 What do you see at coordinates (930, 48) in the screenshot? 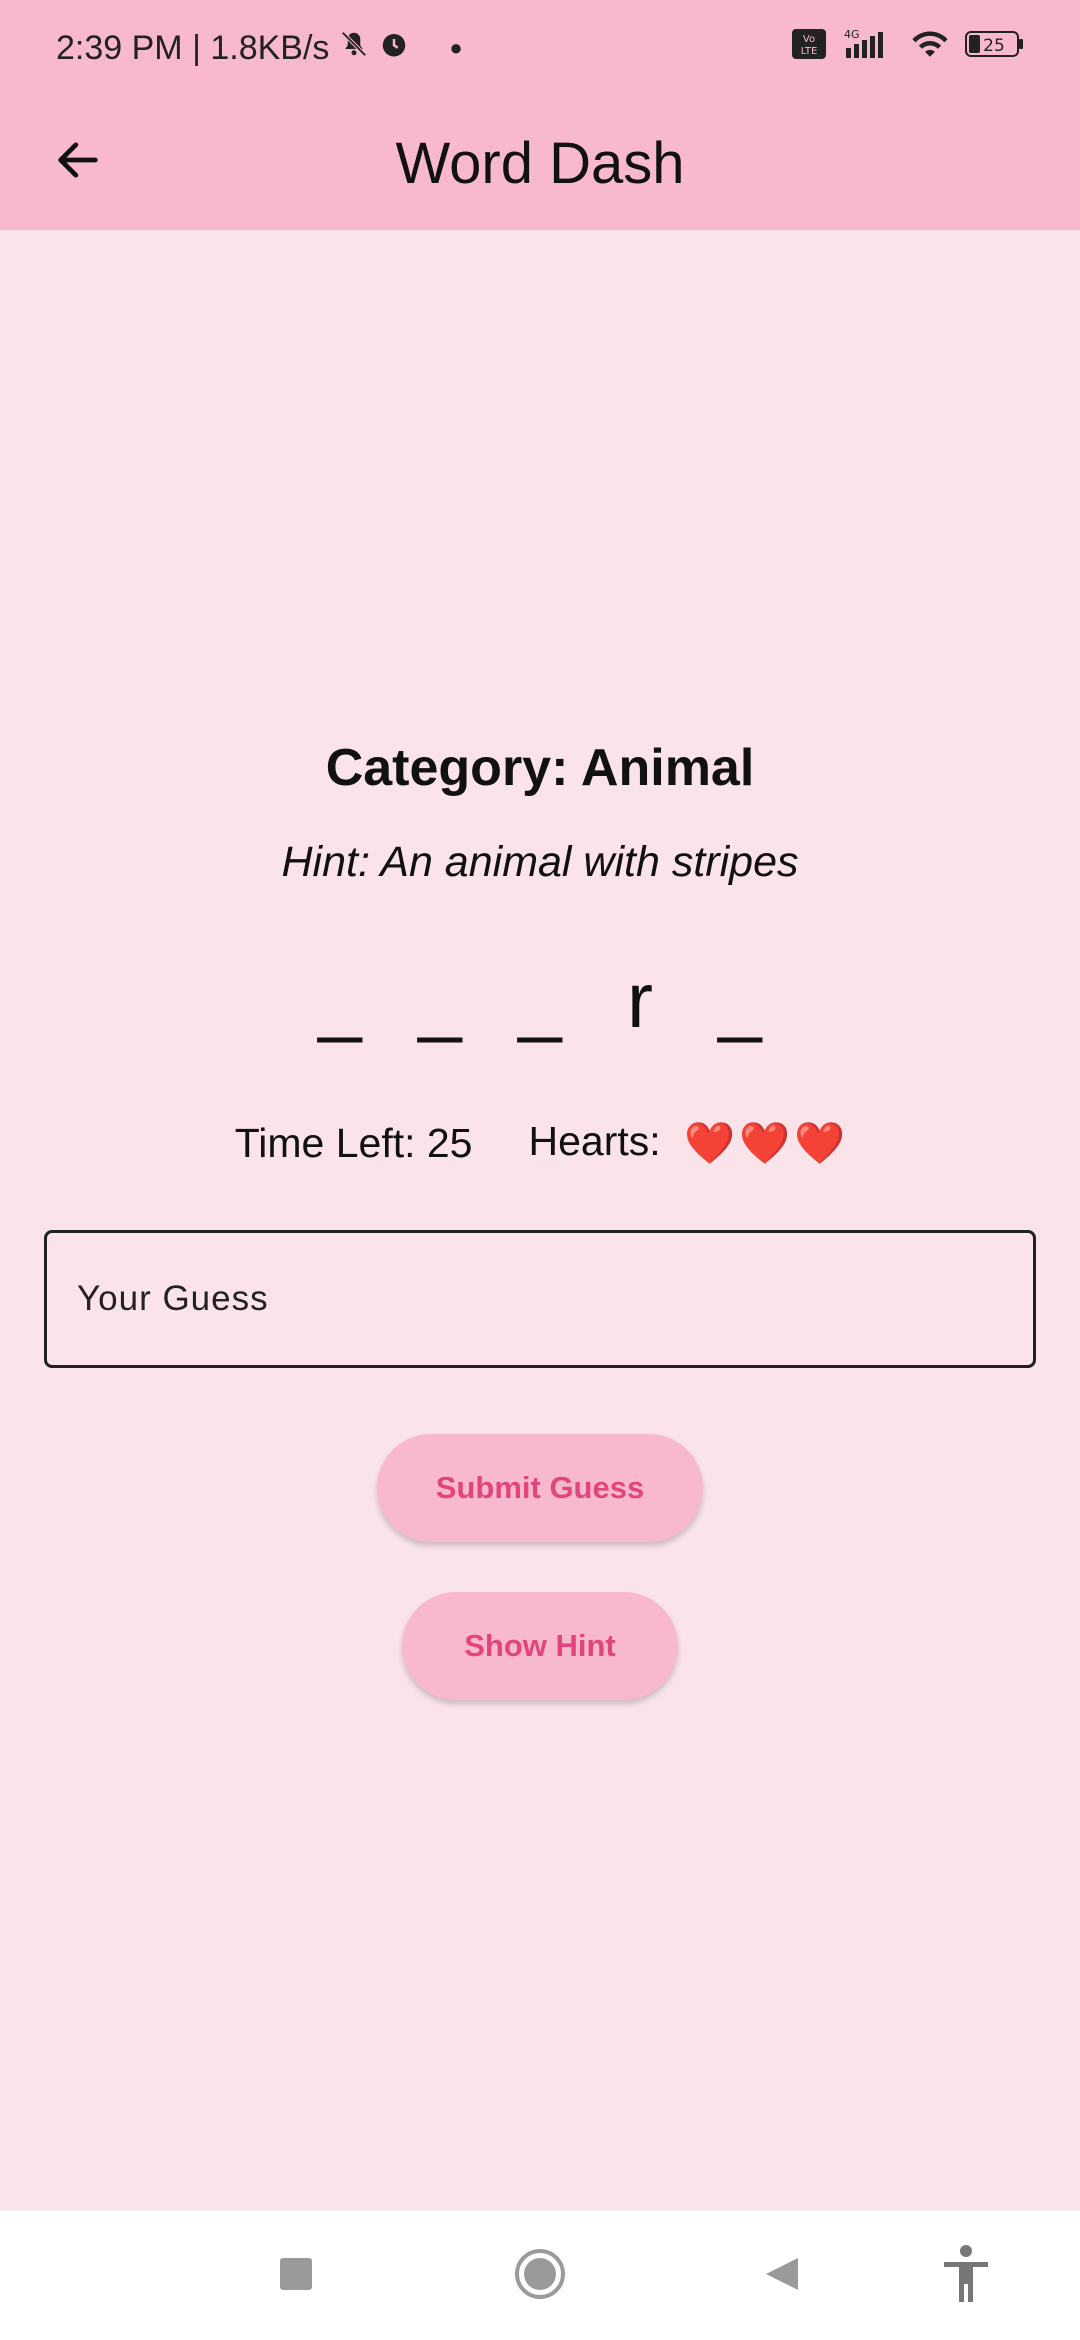
I see `wifi-icon` at bounding box center [930, 48].